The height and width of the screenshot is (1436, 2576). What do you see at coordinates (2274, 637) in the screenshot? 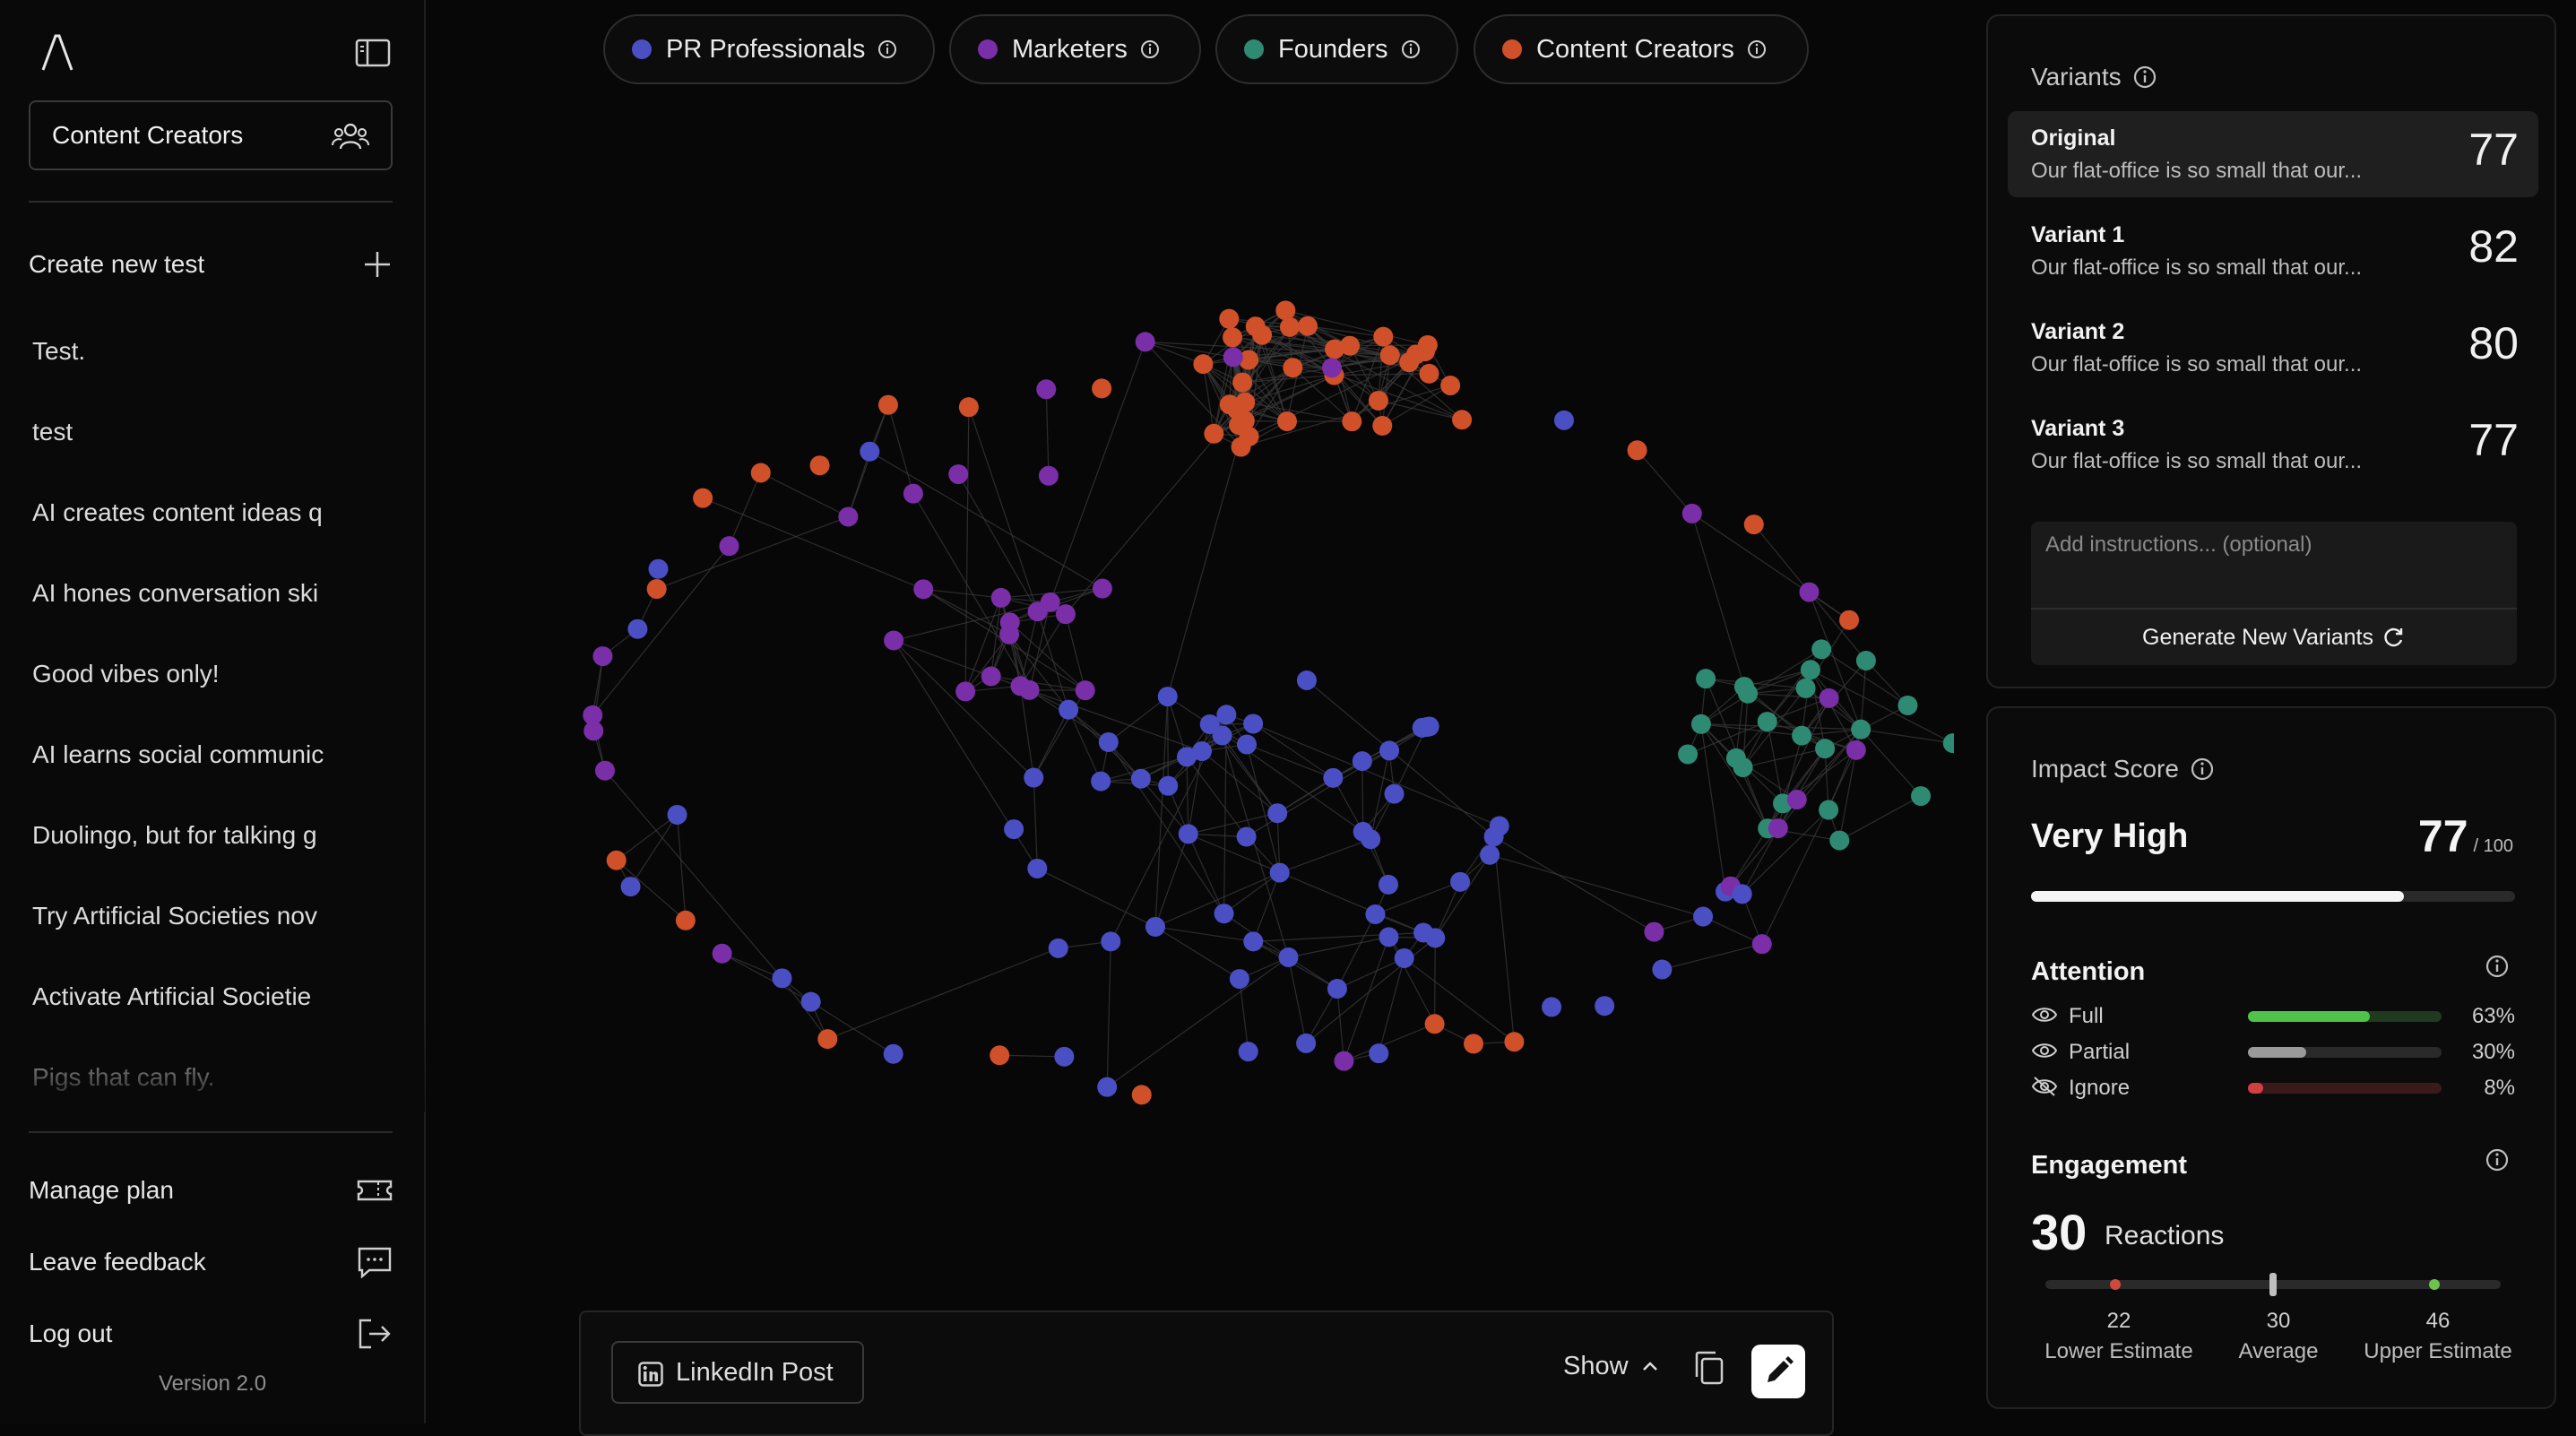
I see `generate-variants-button: Generate New Variants` at bounding box center [2274, 637].